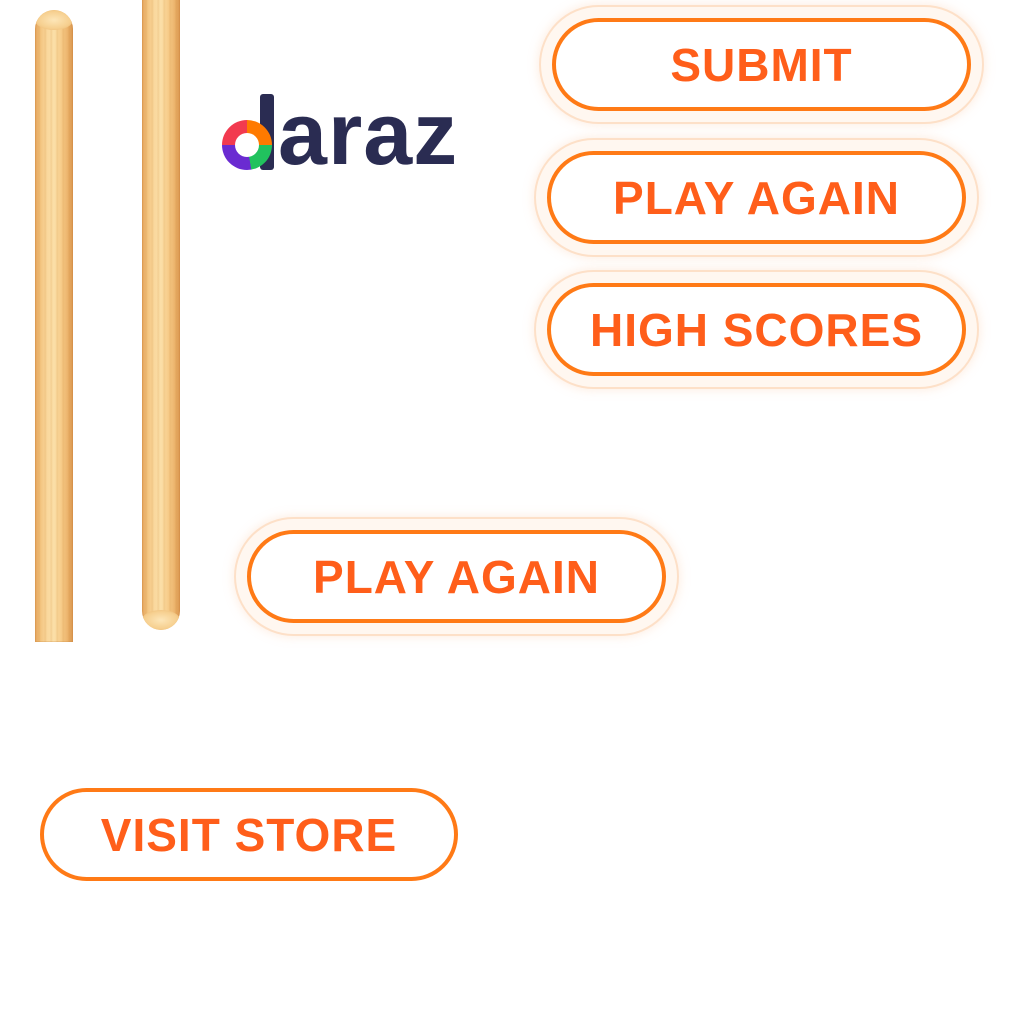 Image resolution: width=1024 pixels, height=1024 pixels. What do you see at coordinates (54, 326) in the screenshot?
I see `wooden-stick-left` at bounding box center [54, 326].